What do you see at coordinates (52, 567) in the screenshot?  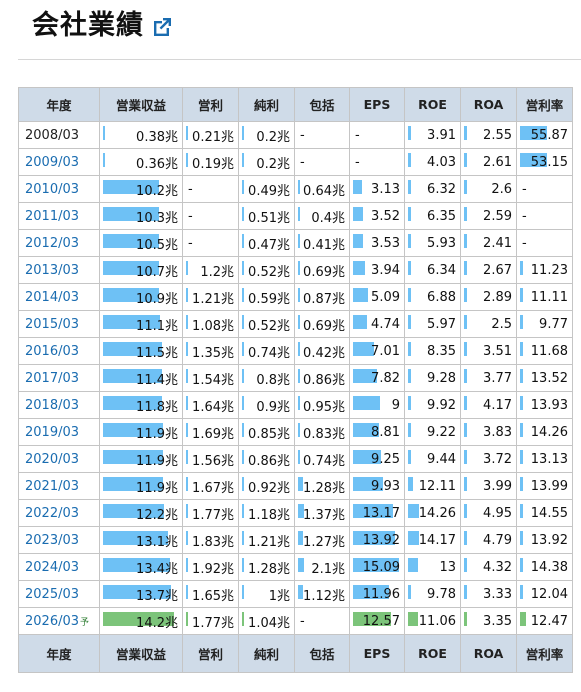 I see `year-link: 2024/03` at bounding box center [52, 567].